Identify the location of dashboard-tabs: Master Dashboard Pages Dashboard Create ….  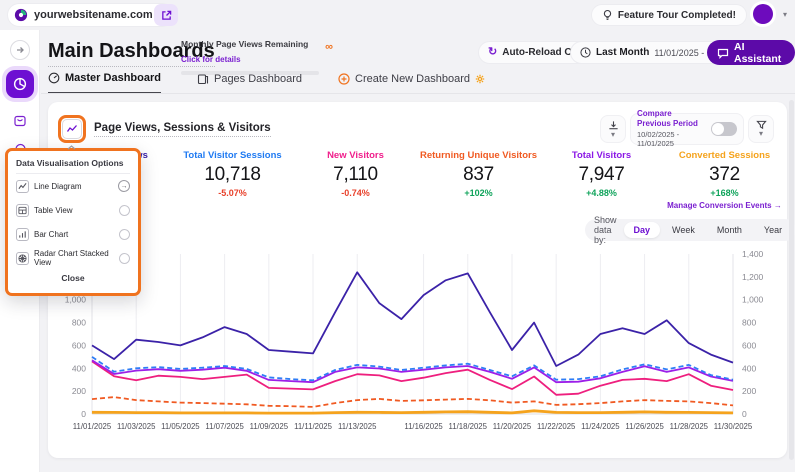
(266, 83).